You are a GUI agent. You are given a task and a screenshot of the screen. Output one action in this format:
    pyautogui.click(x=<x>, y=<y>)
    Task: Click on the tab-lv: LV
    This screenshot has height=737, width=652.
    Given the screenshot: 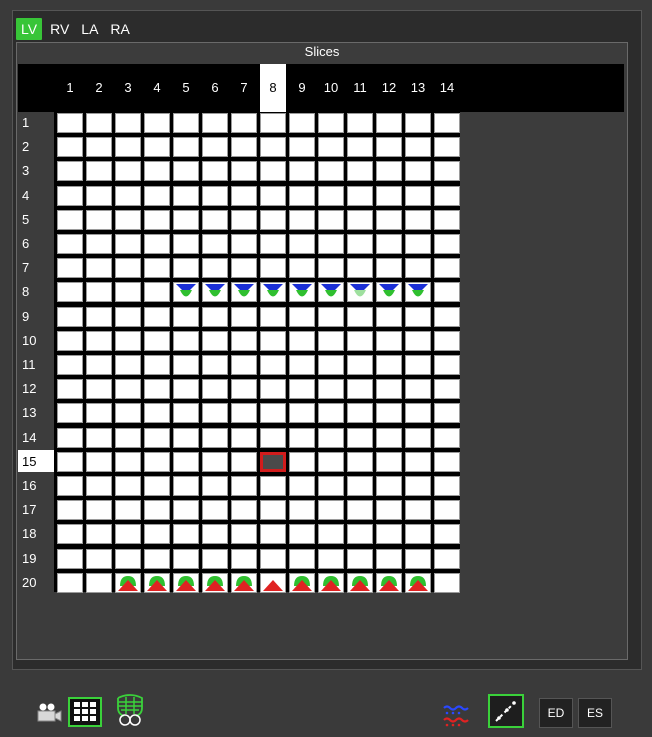 What is the action you would take?
    pyautogui.click(x=29, y=29)
    